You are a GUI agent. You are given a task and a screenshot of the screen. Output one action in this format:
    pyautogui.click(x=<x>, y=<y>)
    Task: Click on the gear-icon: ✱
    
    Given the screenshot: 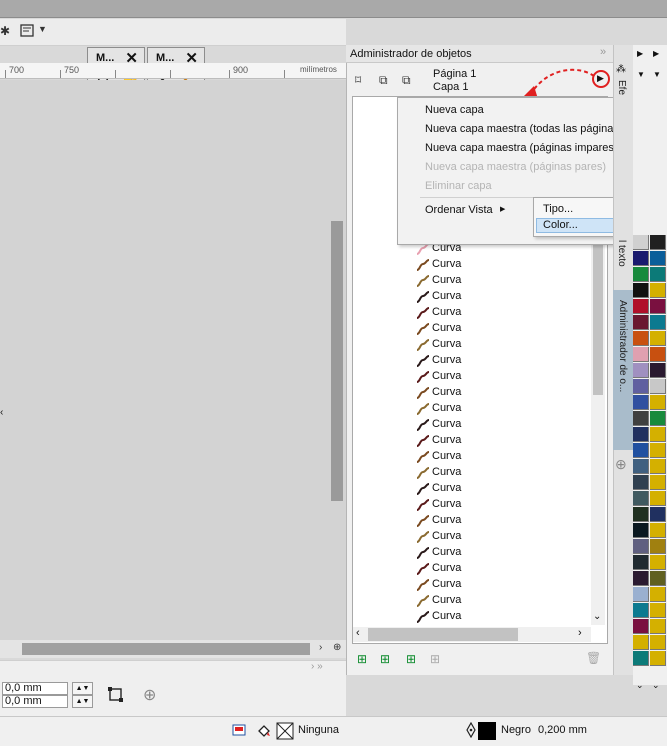 What is the action you would take?
    pyautogui.click(x=5, y=31)
    